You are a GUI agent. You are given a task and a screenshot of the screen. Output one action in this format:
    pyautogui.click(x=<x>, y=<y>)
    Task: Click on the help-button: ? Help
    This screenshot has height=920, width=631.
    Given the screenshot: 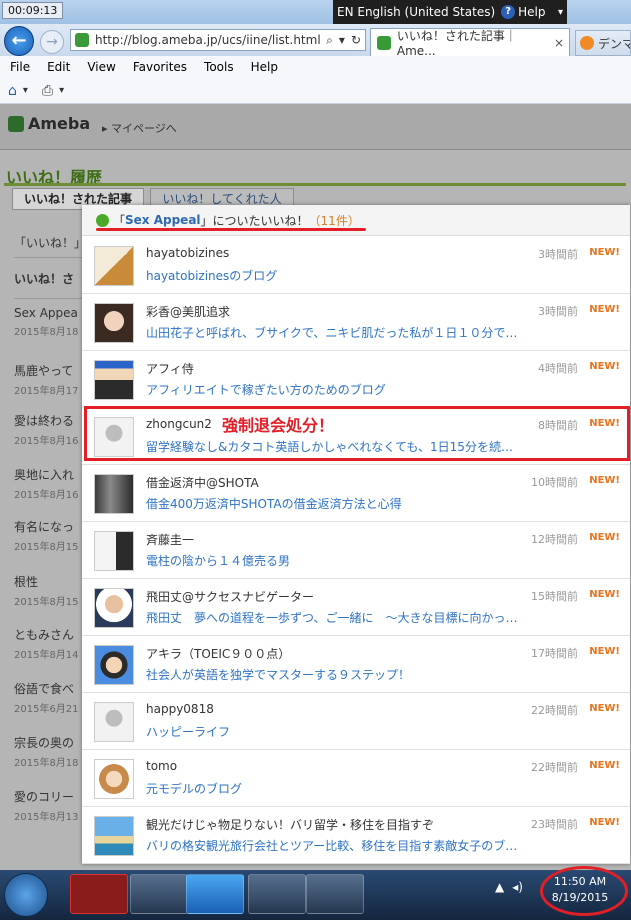 What is the action you would take?
    pyautogui.click(x=523, y=12)
    